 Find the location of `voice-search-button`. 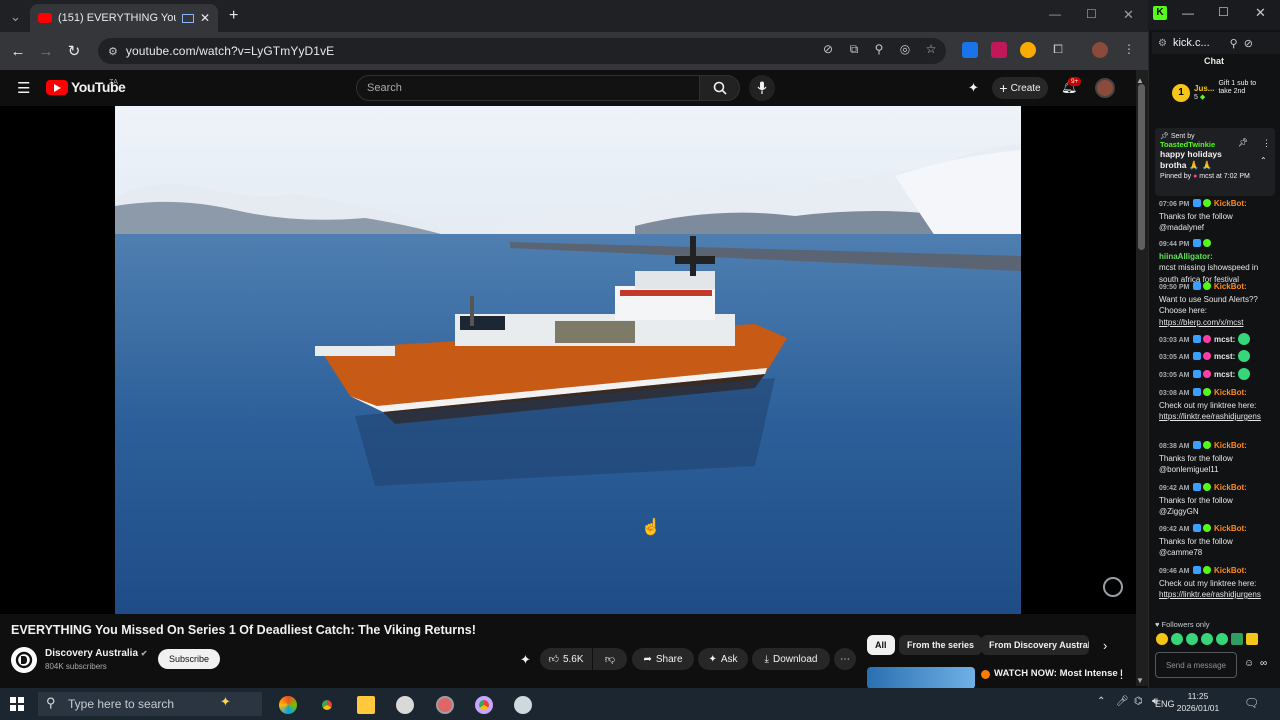

voice-search-button is located at coordinates (762, 88).